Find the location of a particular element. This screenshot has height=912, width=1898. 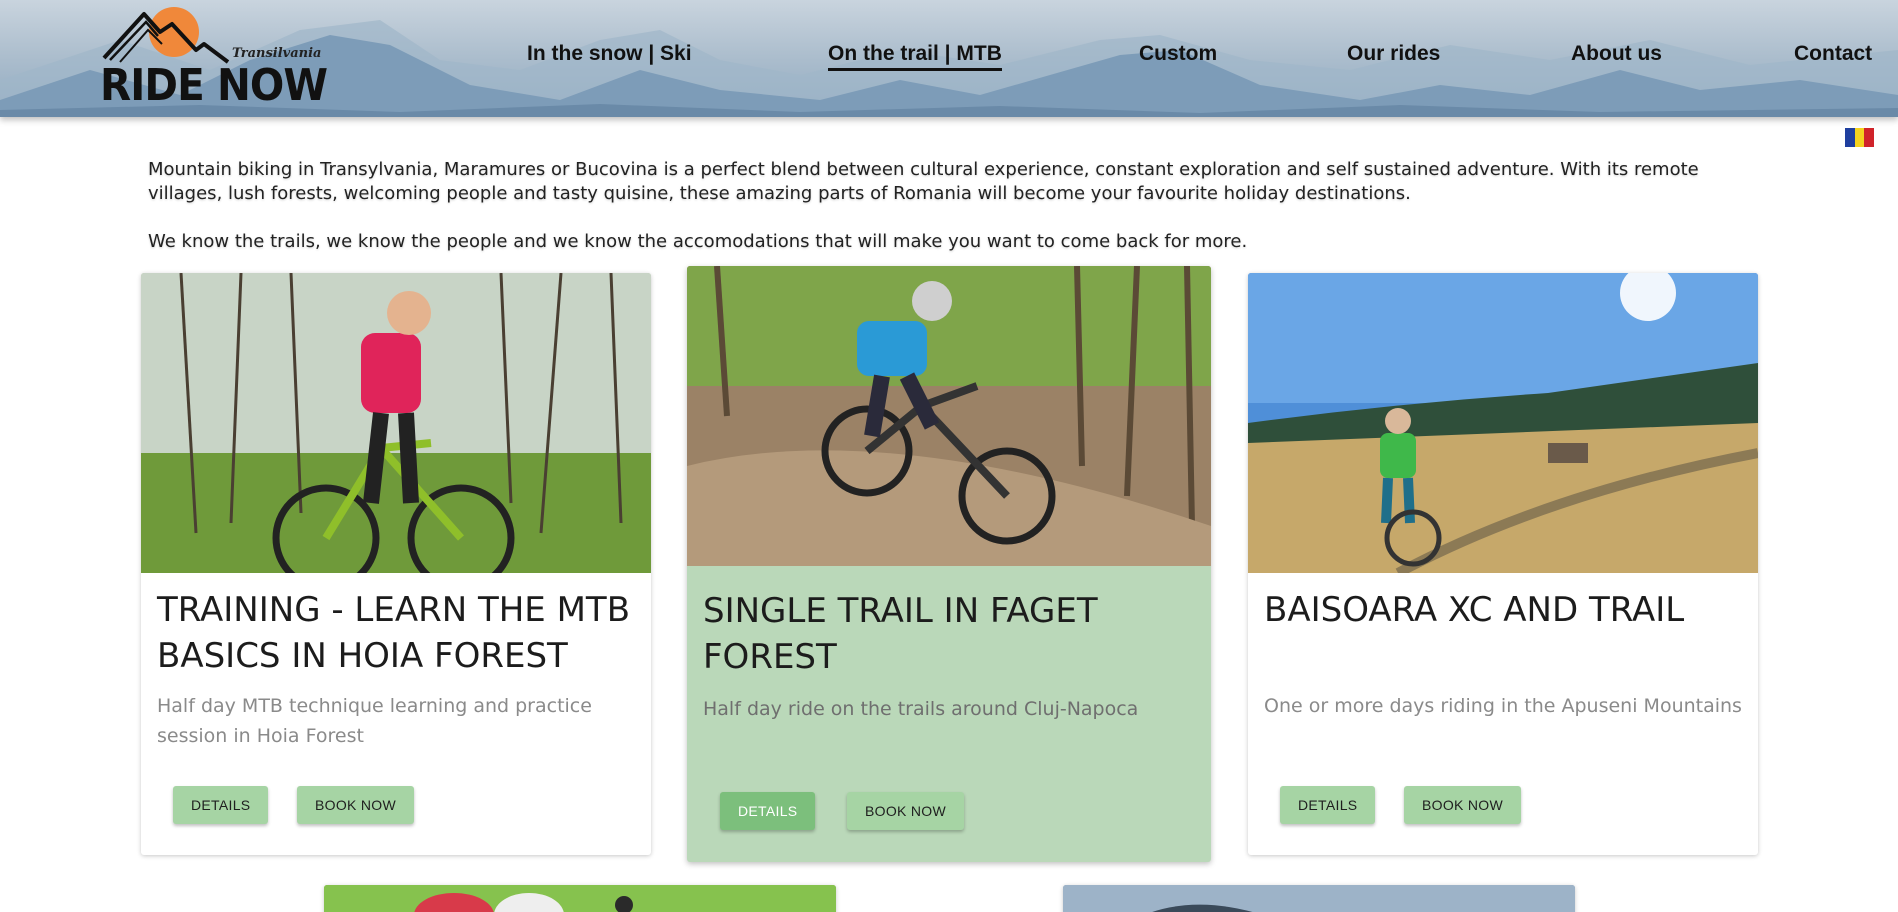

nav-item-our-rides: Our rides is located at coordinates (1393, 54).